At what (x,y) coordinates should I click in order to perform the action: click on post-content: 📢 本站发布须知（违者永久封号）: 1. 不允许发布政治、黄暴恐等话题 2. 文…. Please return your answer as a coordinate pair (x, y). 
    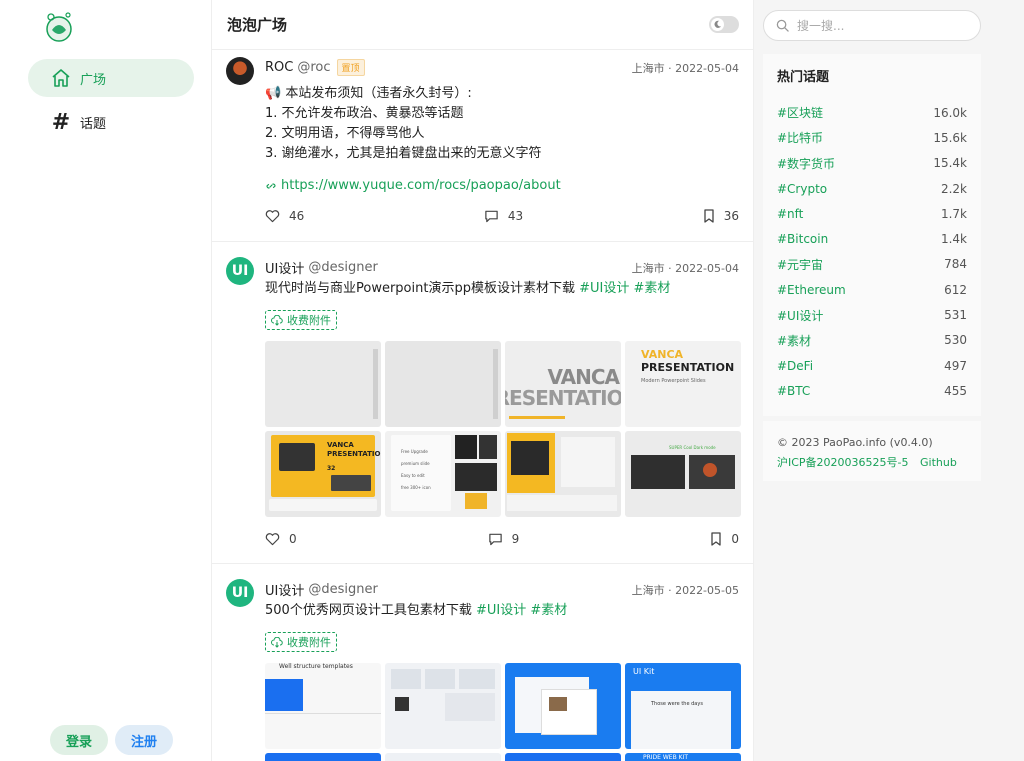
    Looking at the image, I should click on (502, 124).